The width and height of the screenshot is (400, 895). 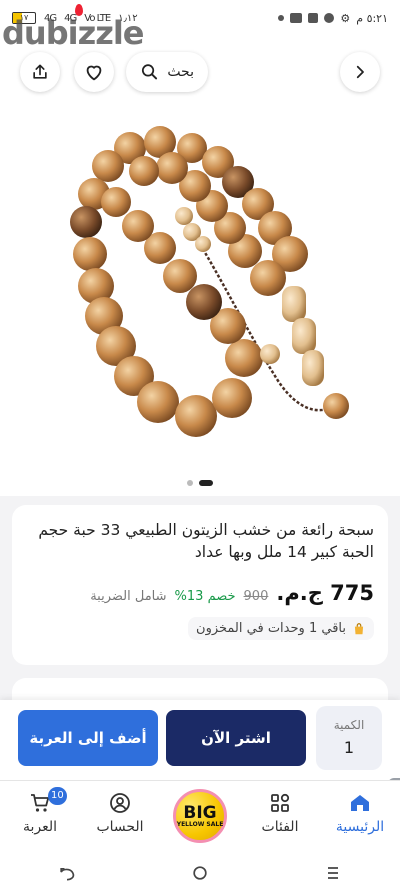 What do you see at coordinates (325, 593) in the screenshot?
I see `price: 775 ج.م.` at bounding box center [325, 593].